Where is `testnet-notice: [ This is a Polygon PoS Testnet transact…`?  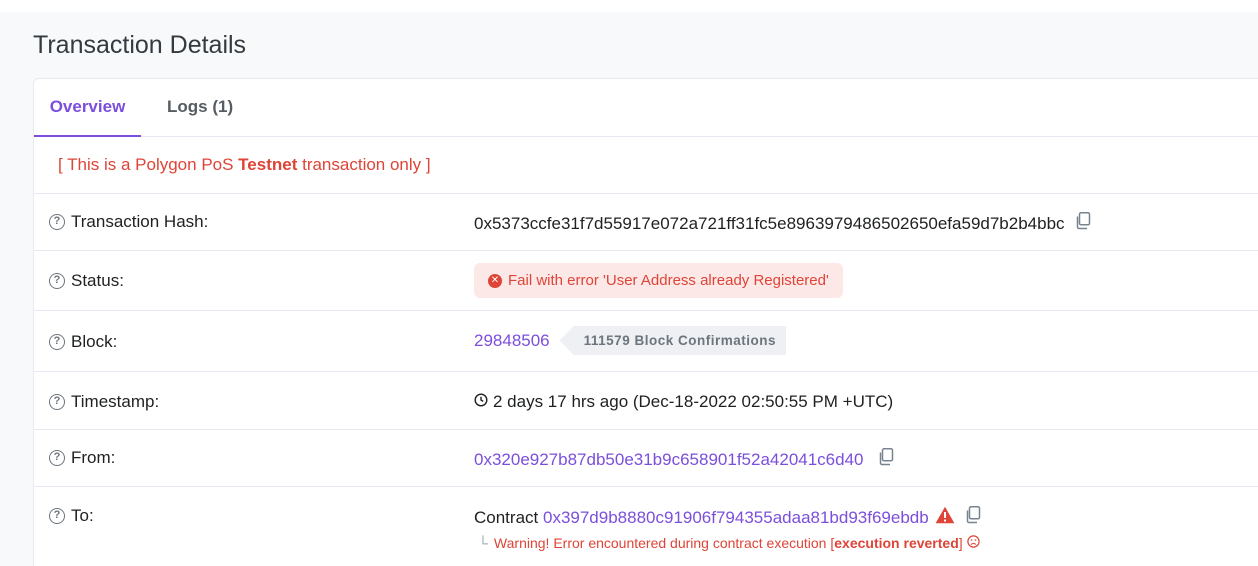
testnet-notice: [ This is a Polygon PoS Testnet transact… is located at coordinates (646, 165).